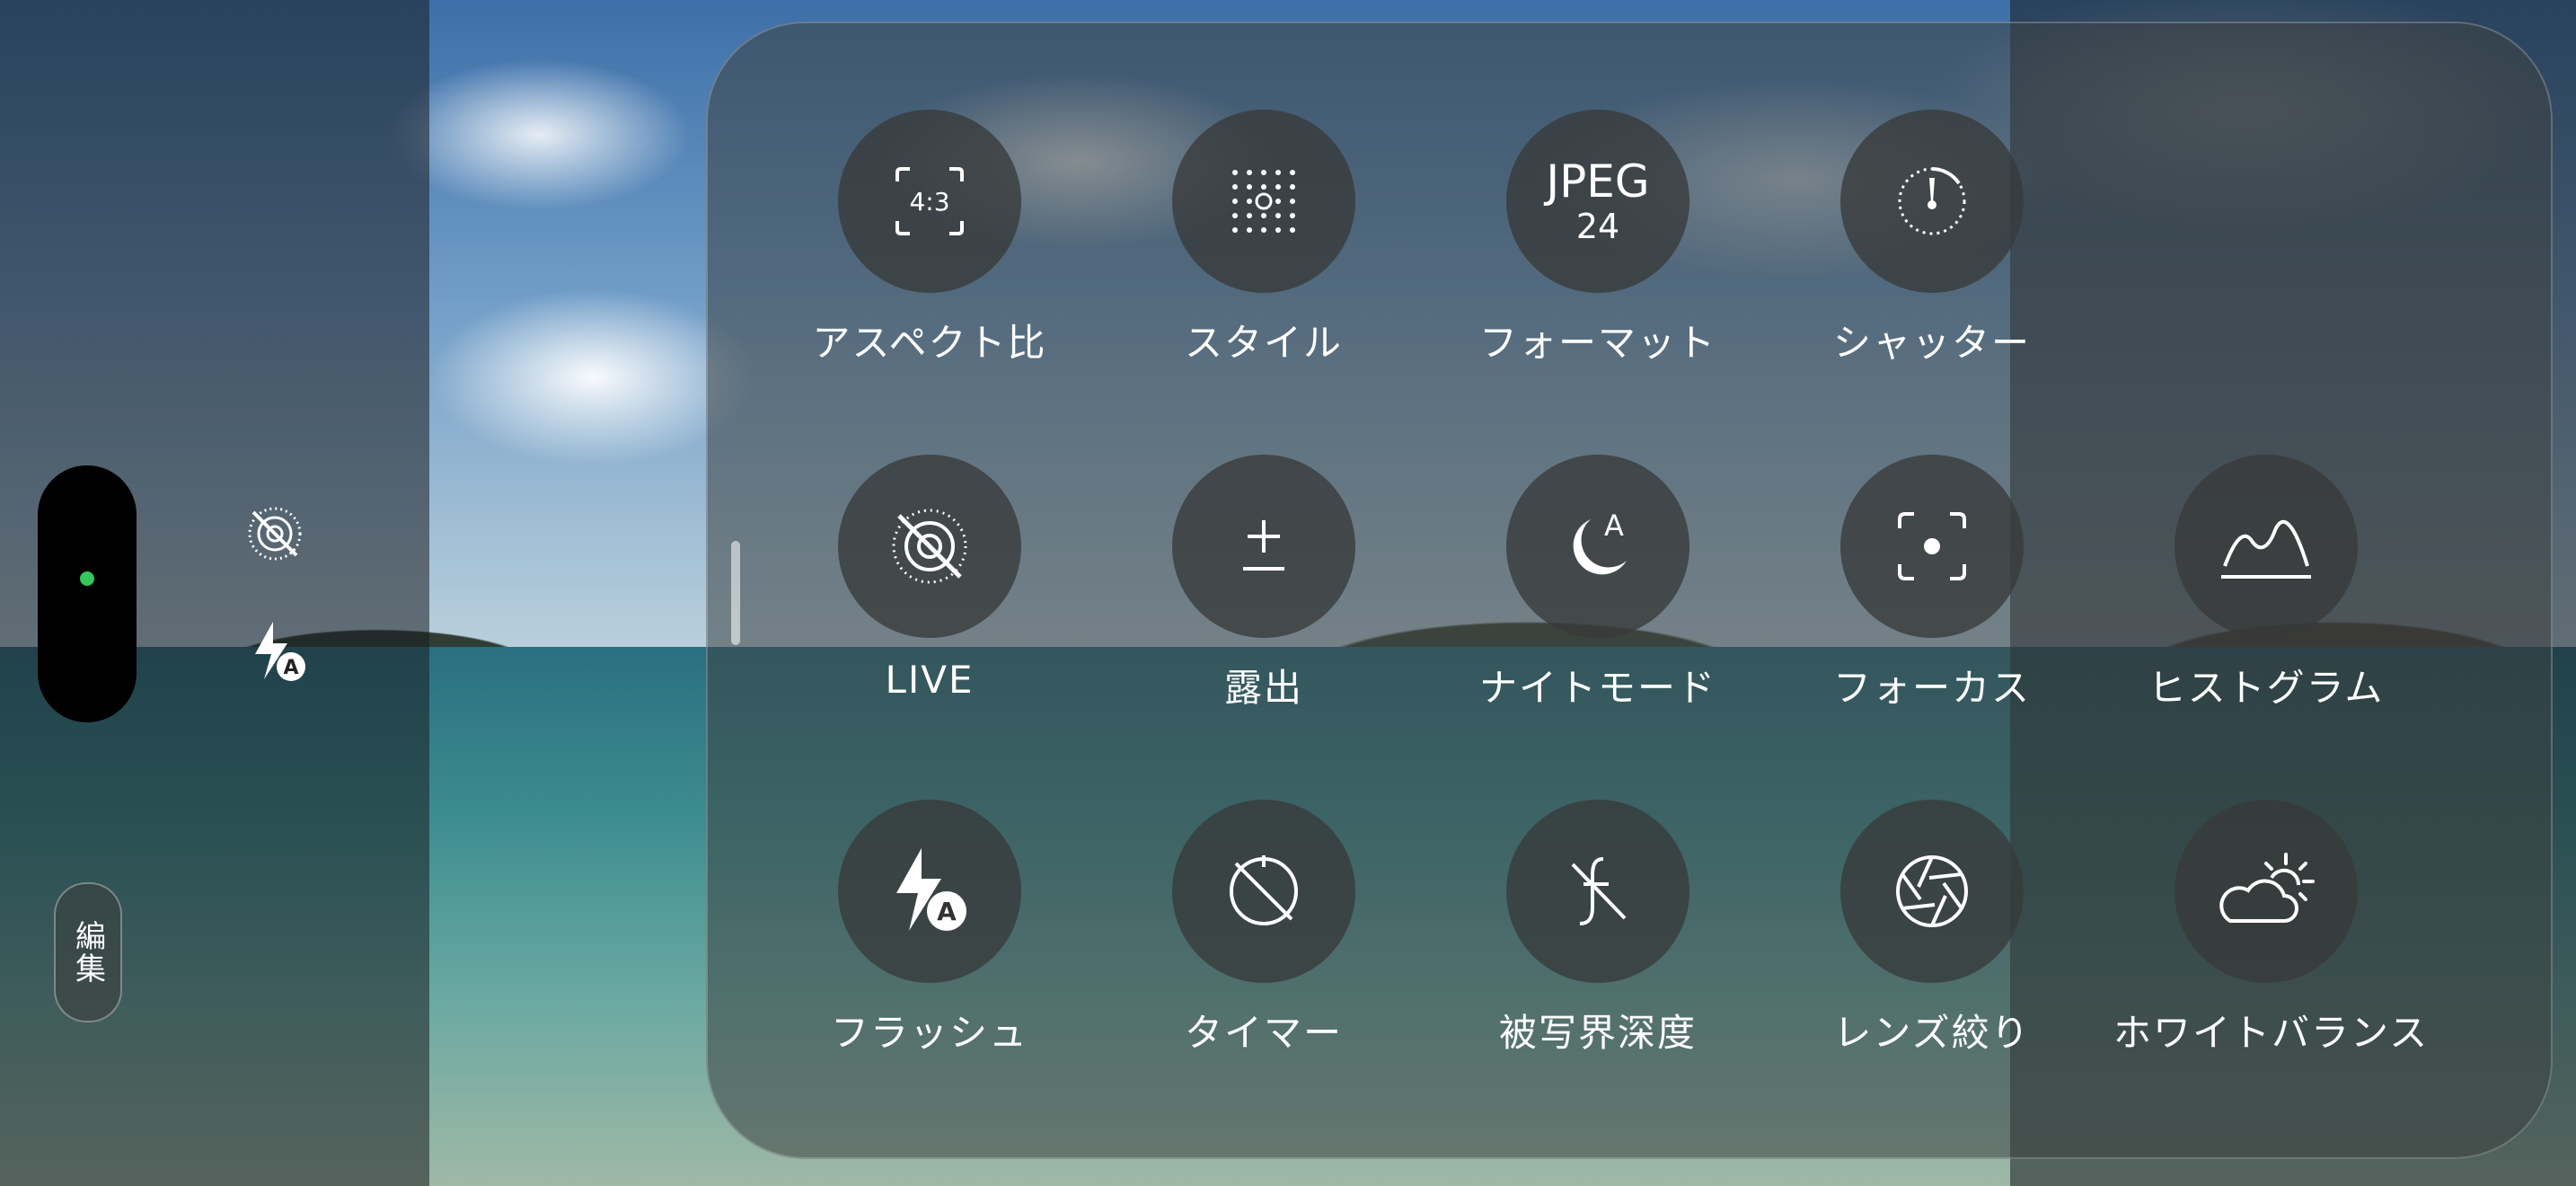 This screenshot has width=2576, height=1186. I want to click on control-night-mode: A ナイトモード, so click(1598, 585).